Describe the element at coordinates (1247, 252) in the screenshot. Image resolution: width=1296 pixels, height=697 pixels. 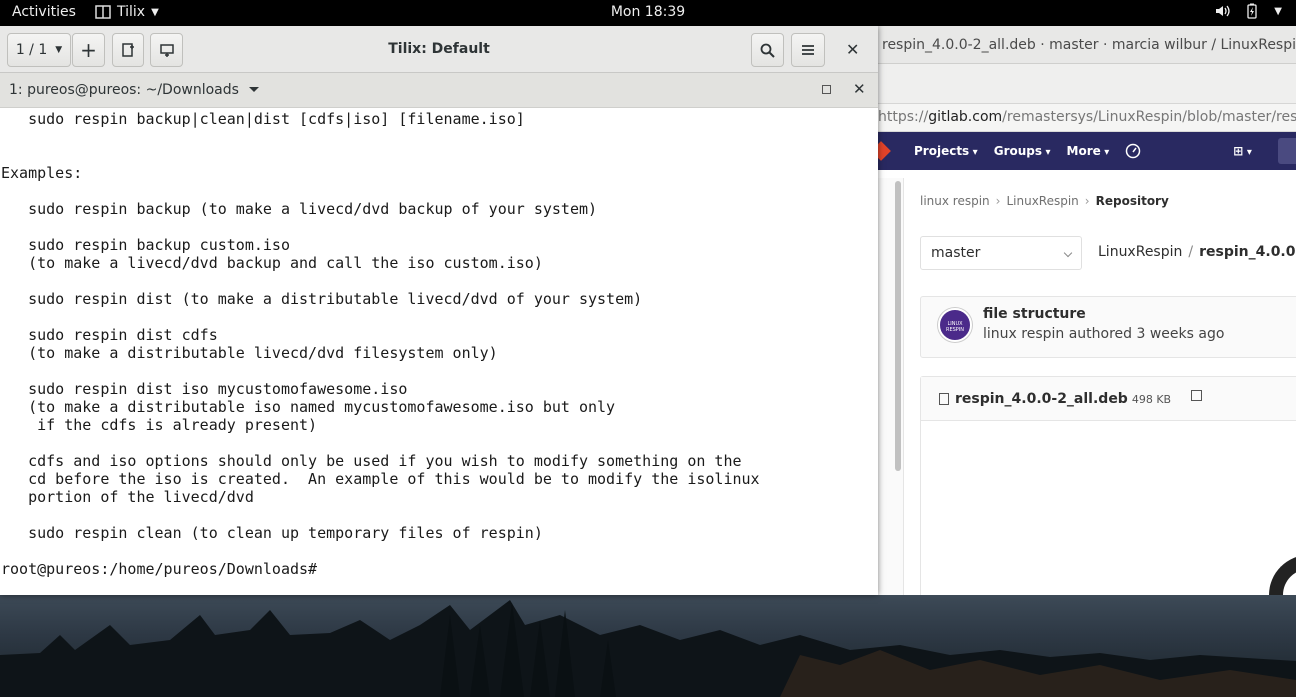
I see `path-file: respin_4.0.0-2_a` at that location.